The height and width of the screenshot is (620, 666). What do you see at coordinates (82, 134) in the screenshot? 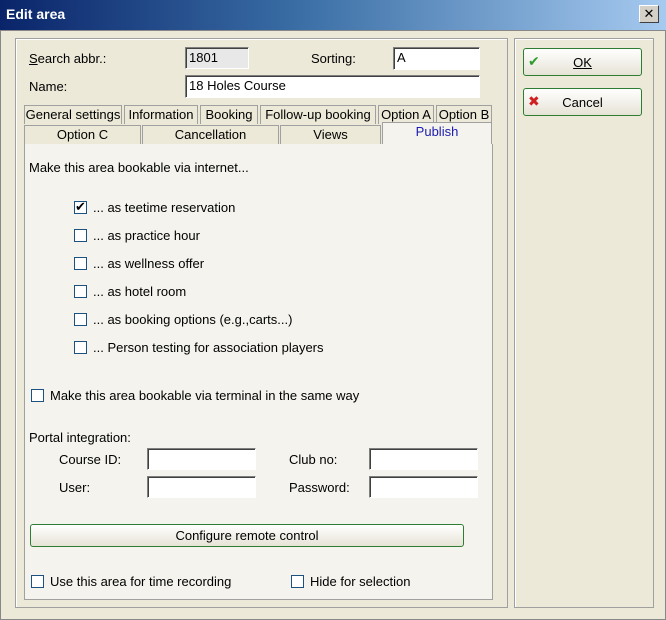
I see `tab-option-c: Option C` at bounding box center [82, 134].